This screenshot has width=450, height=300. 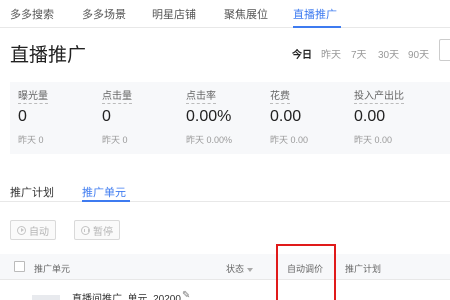 What do you see at coordinates (106, 201) in the screenshot?
I see `active-subtab-indicator` at bounding box center [106, 201].